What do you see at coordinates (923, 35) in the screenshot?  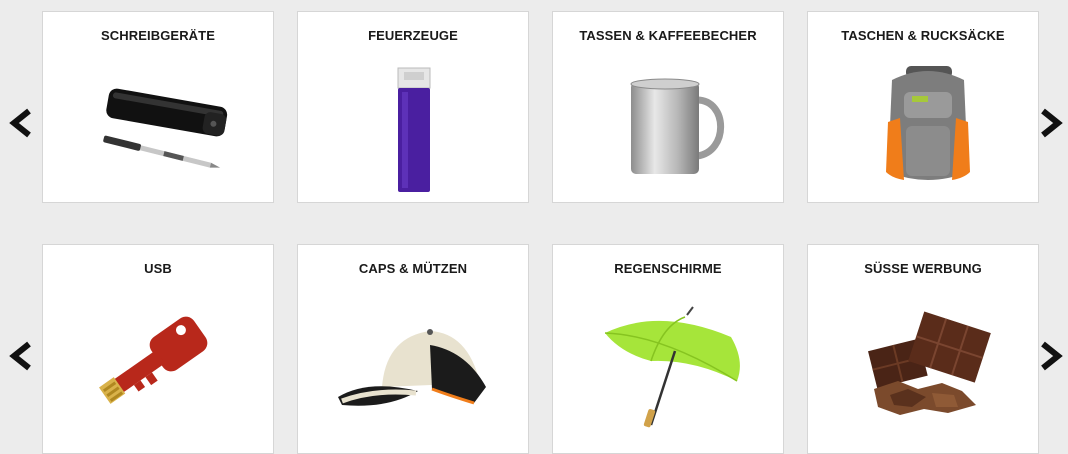 I see `category-title: TASCHEN & RUCKSÄCKE` at bounding box center [923, 35].